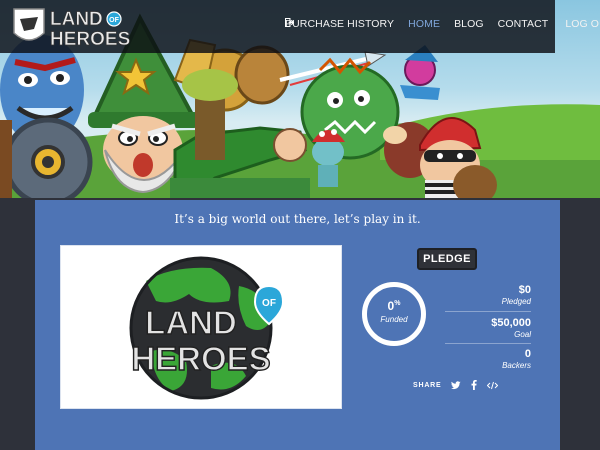 The image size is (600, 450). What do you see at coordinates (488, 296) in the screenshot?
I see `stat-pledged: $0 Pledged` at bounding box center [488, 296].